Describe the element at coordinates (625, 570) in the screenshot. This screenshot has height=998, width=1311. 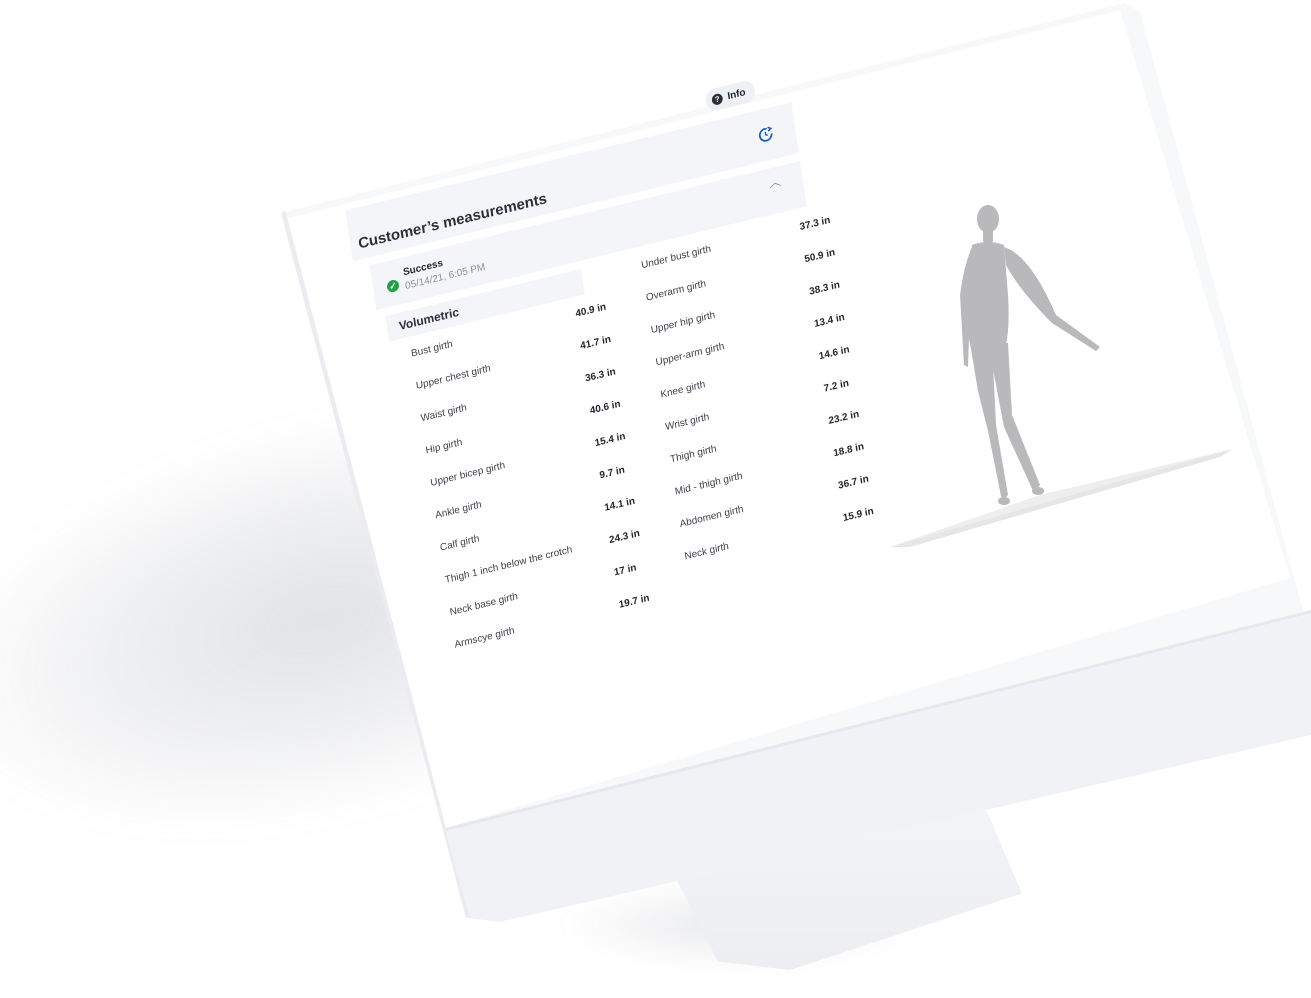
I see `measurement-value: 17 in` at that location.